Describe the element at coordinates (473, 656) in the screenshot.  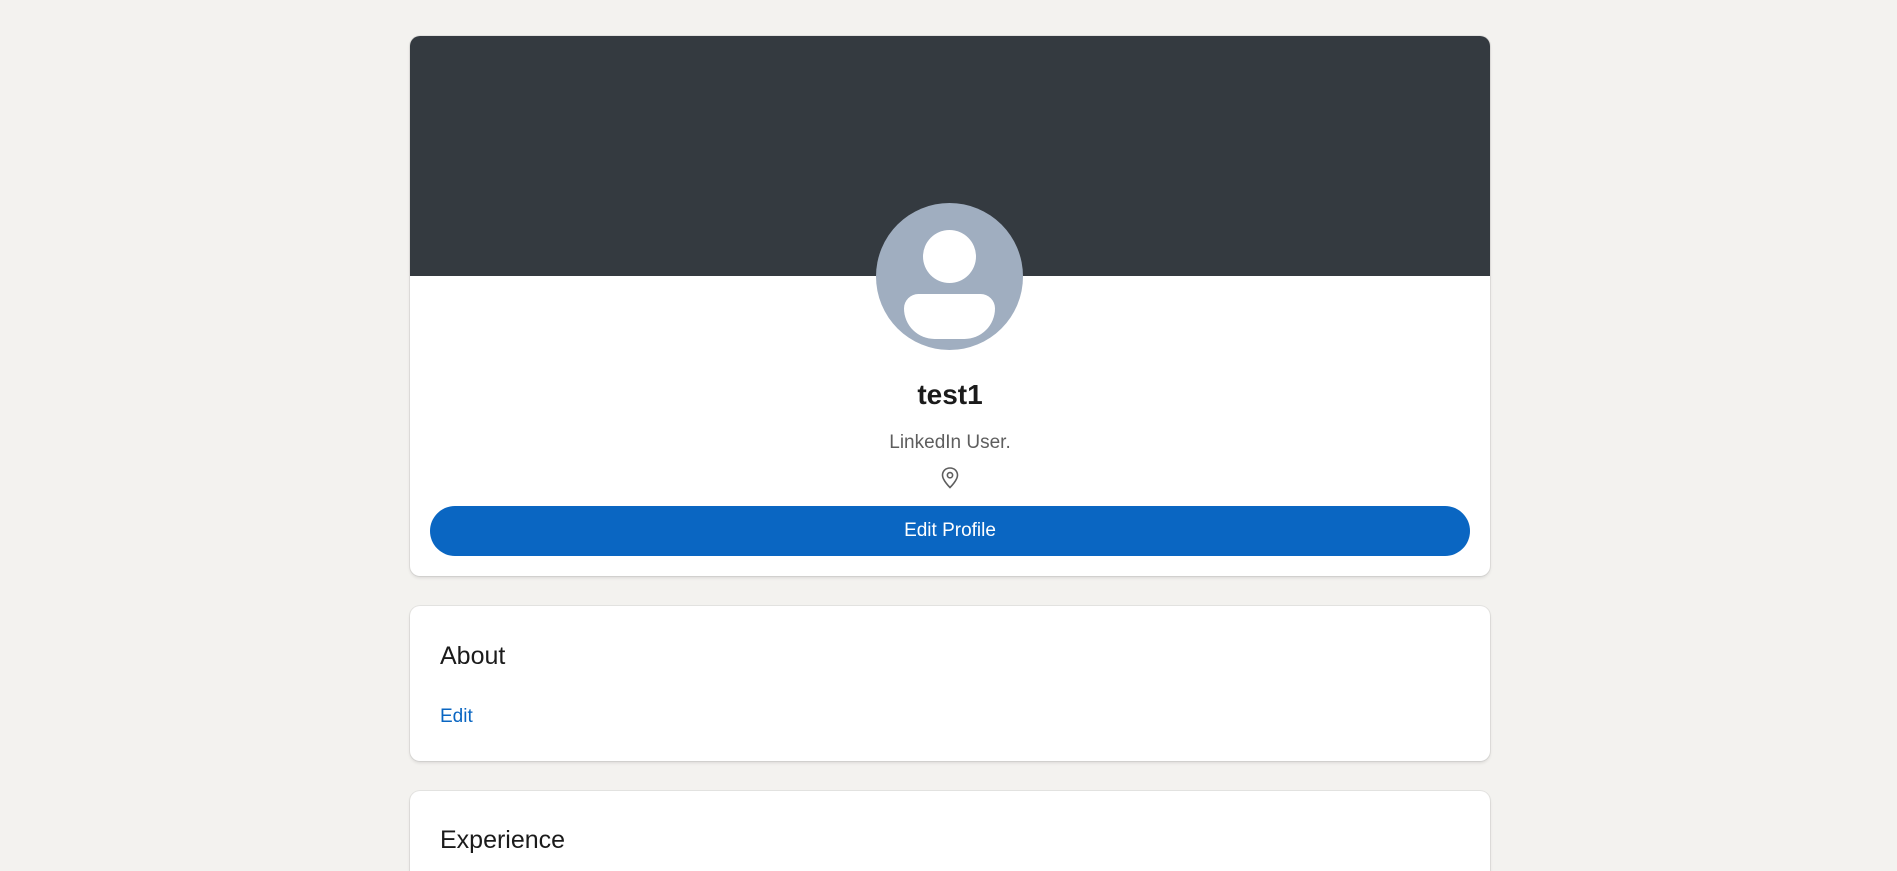
I see `about-title: About` at that location.